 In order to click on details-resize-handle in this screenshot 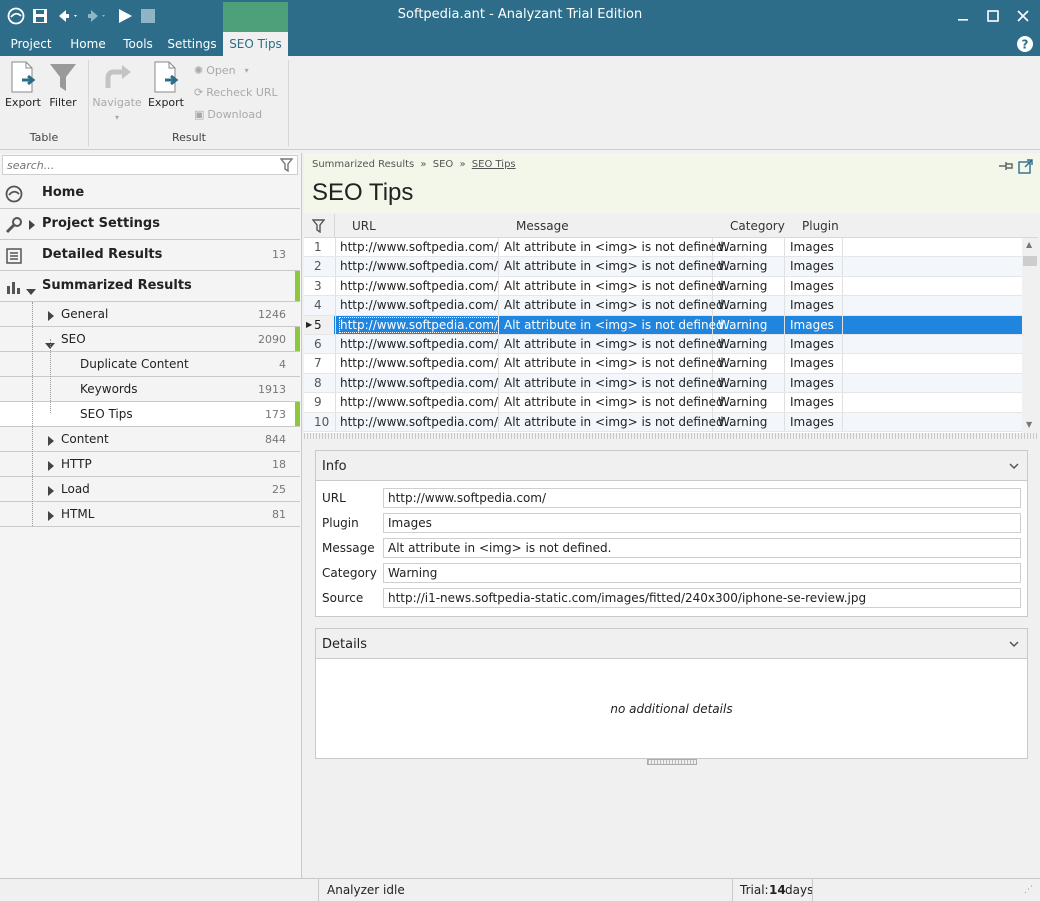, I will do `click(672, 762)`.